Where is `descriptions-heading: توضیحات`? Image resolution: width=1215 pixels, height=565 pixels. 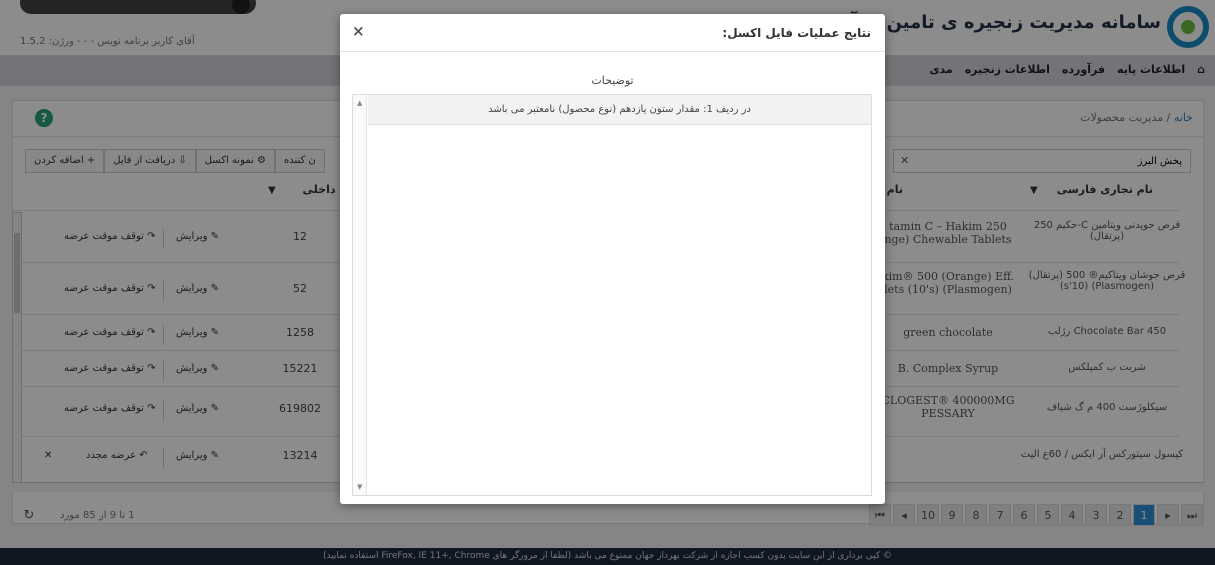 descriptions-heading: توضیحات is located at coordinates (612, 80).